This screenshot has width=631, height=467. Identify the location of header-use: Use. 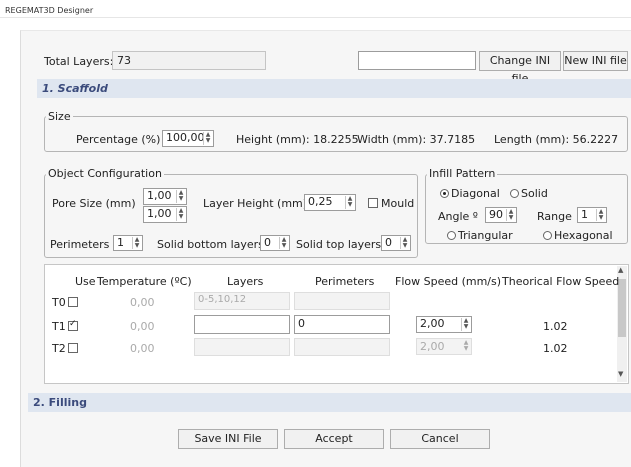
(85, 281).